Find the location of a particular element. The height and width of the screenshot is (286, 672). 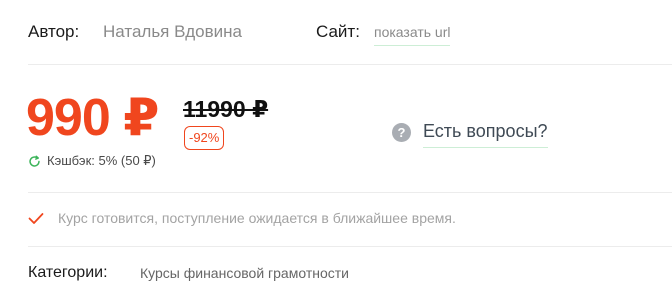

cashback-text: Кэшбэк: 5% (50 ₽) is located at coordinates (101, 160).